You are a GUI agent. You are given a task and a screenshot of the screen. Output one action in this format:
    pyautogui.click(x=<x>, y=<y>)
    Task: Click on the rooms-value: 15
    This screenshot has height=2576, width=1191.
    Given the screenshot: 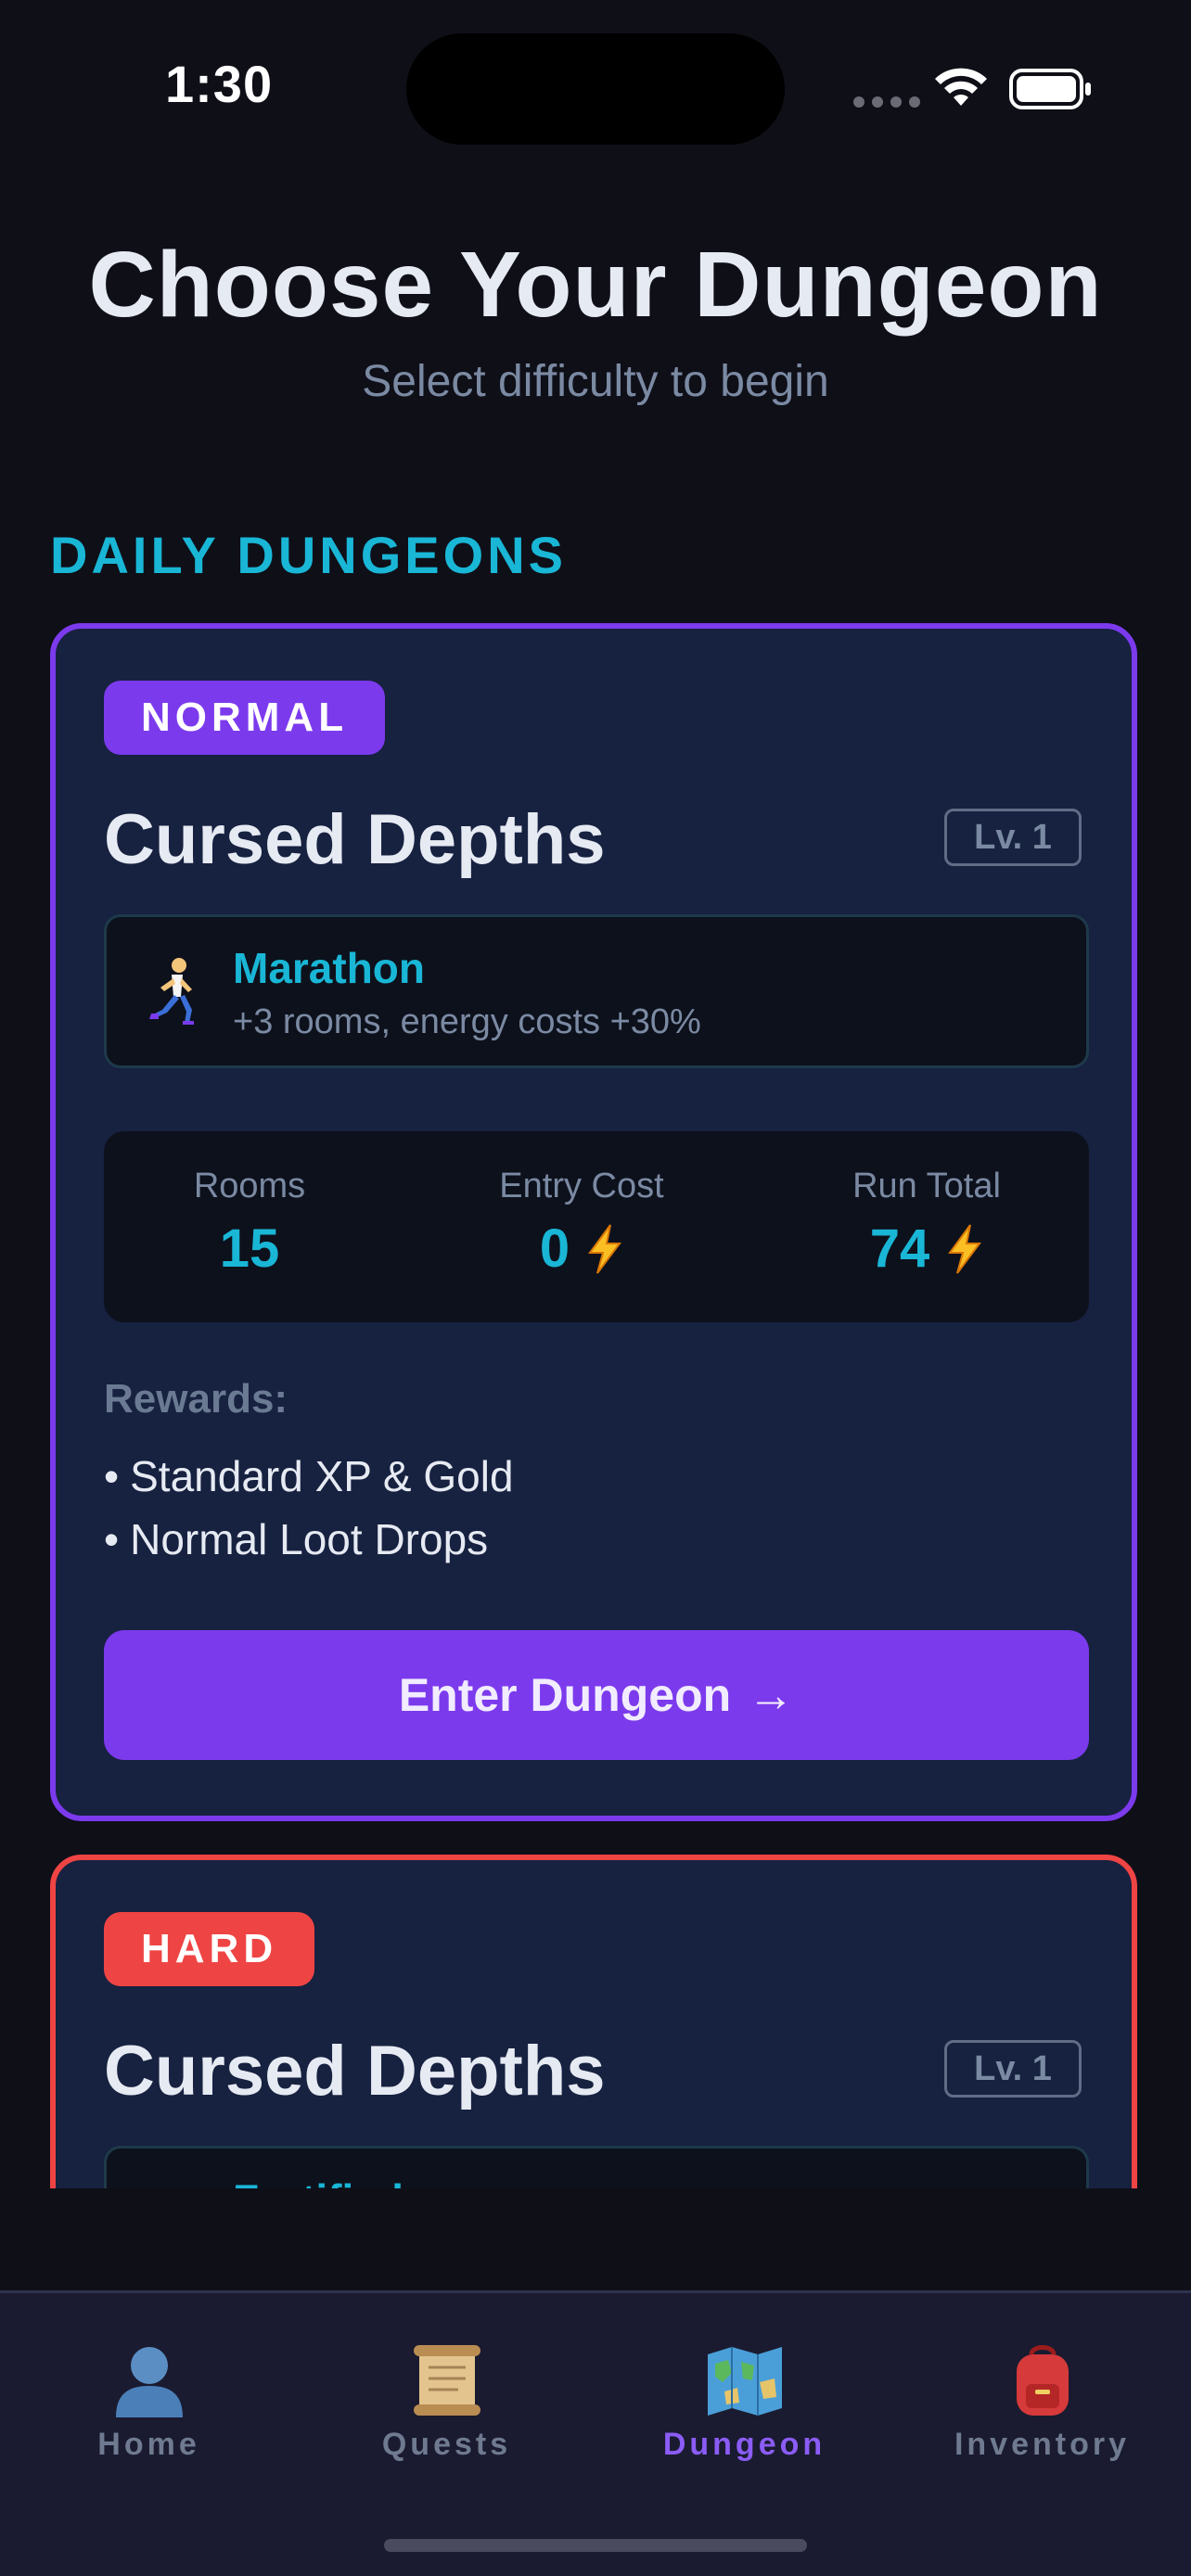 What is the action you would take?
    pyautogui.click(x=249, y=1249)
    